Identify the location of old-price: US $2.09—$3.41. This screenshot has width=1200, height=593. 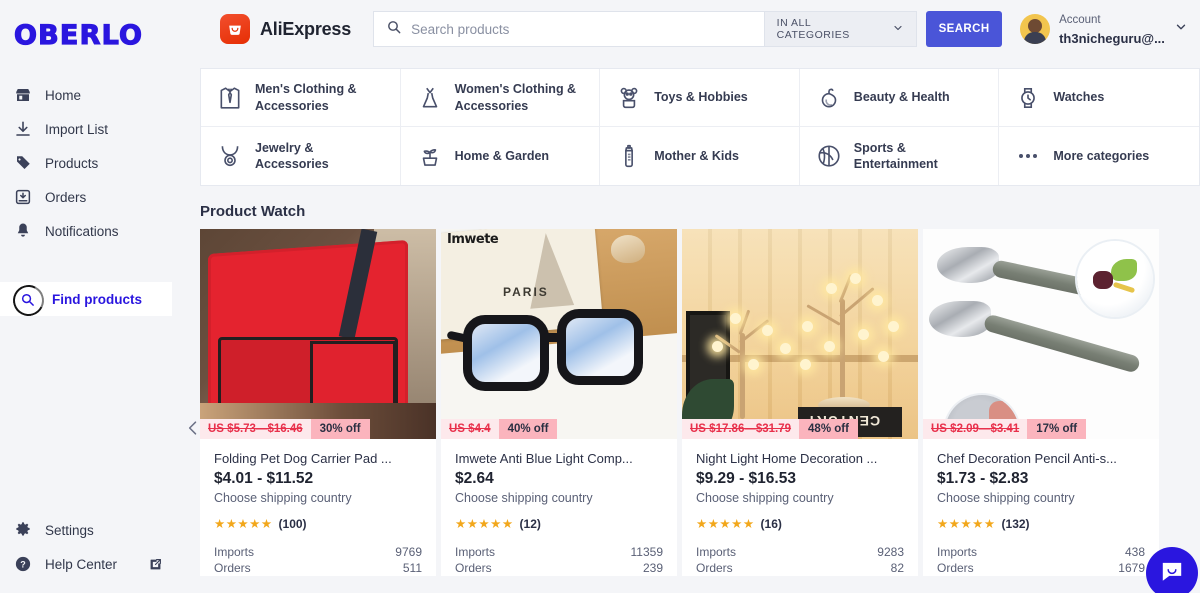
(975, 429).